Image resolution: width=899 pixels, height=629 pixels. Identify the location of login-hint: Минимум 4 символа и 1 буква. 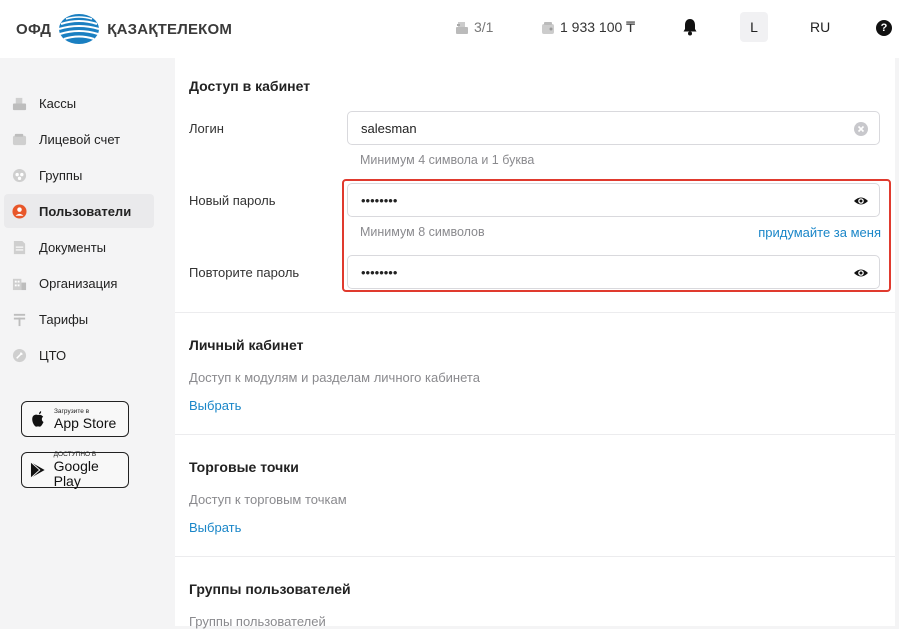
(447, 160).